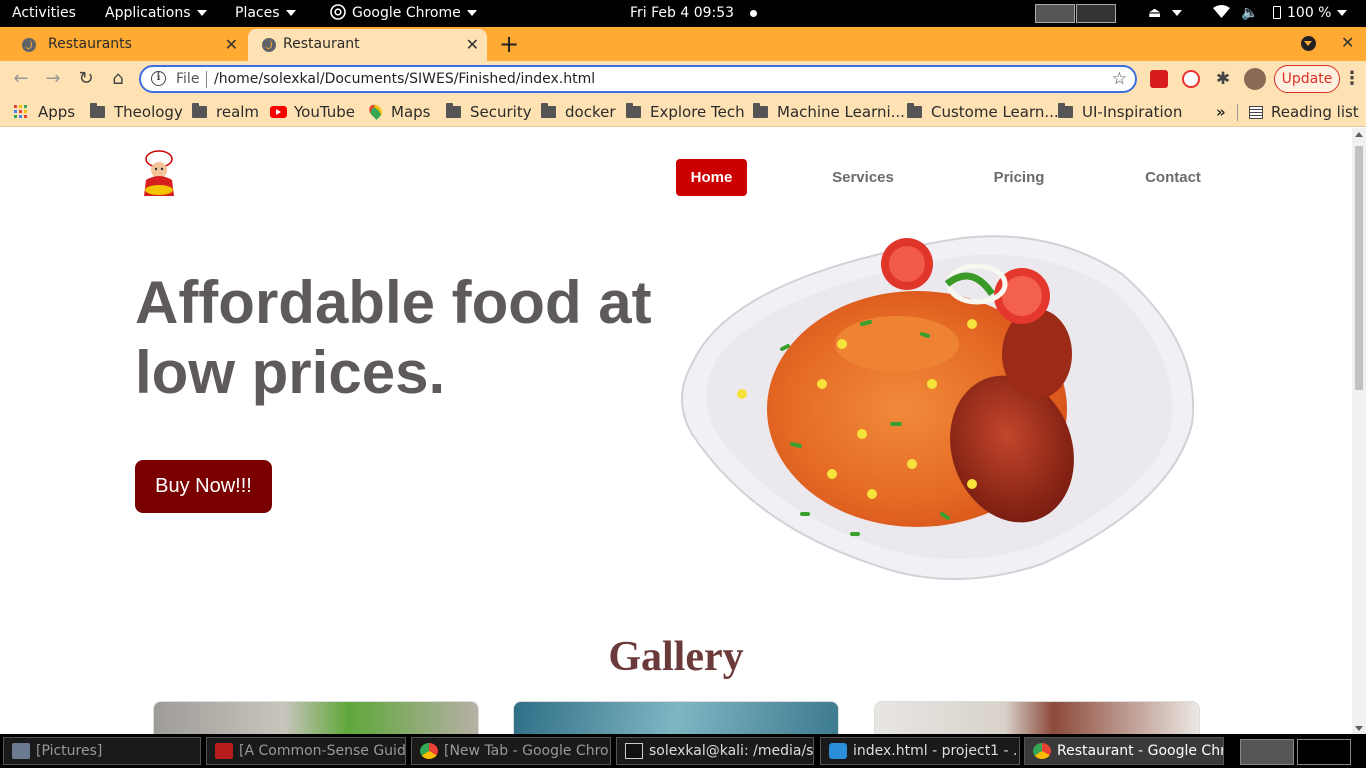  What do you see at coordinates (44, 13) in the screenshot?
I see `activities-button: Activities` at bounding box center [44, 13].